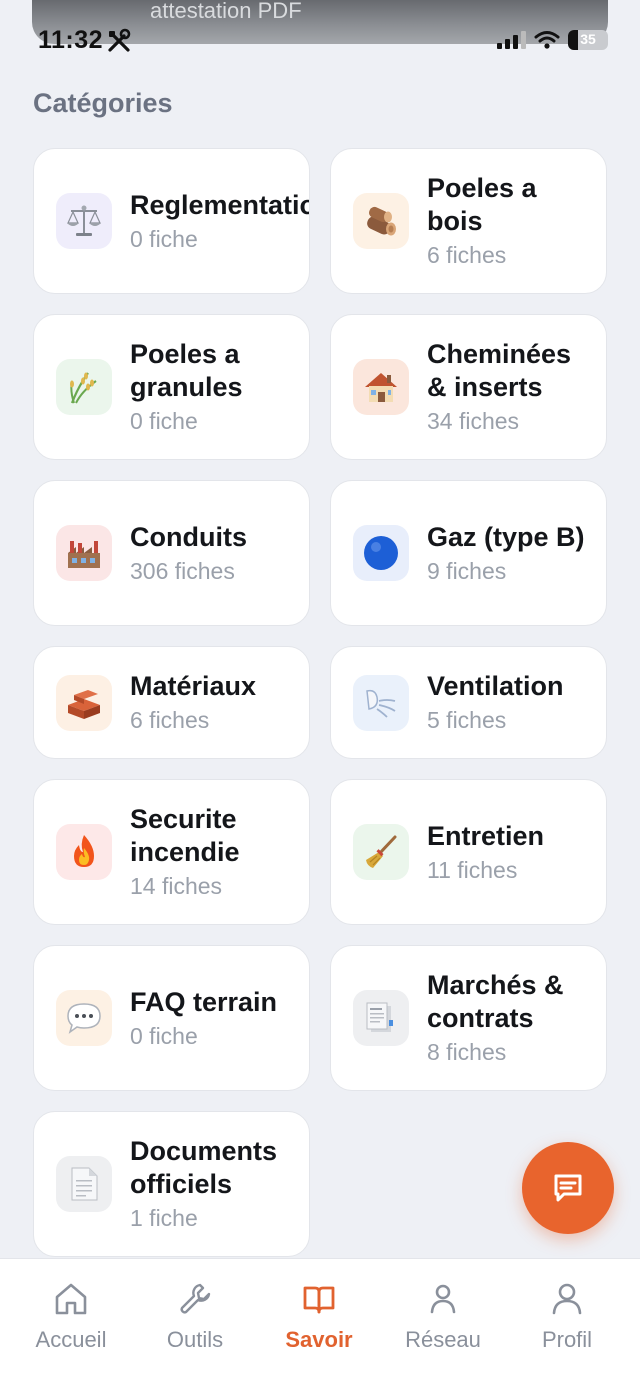  I want to click on broom-icon, so click(381, 852).